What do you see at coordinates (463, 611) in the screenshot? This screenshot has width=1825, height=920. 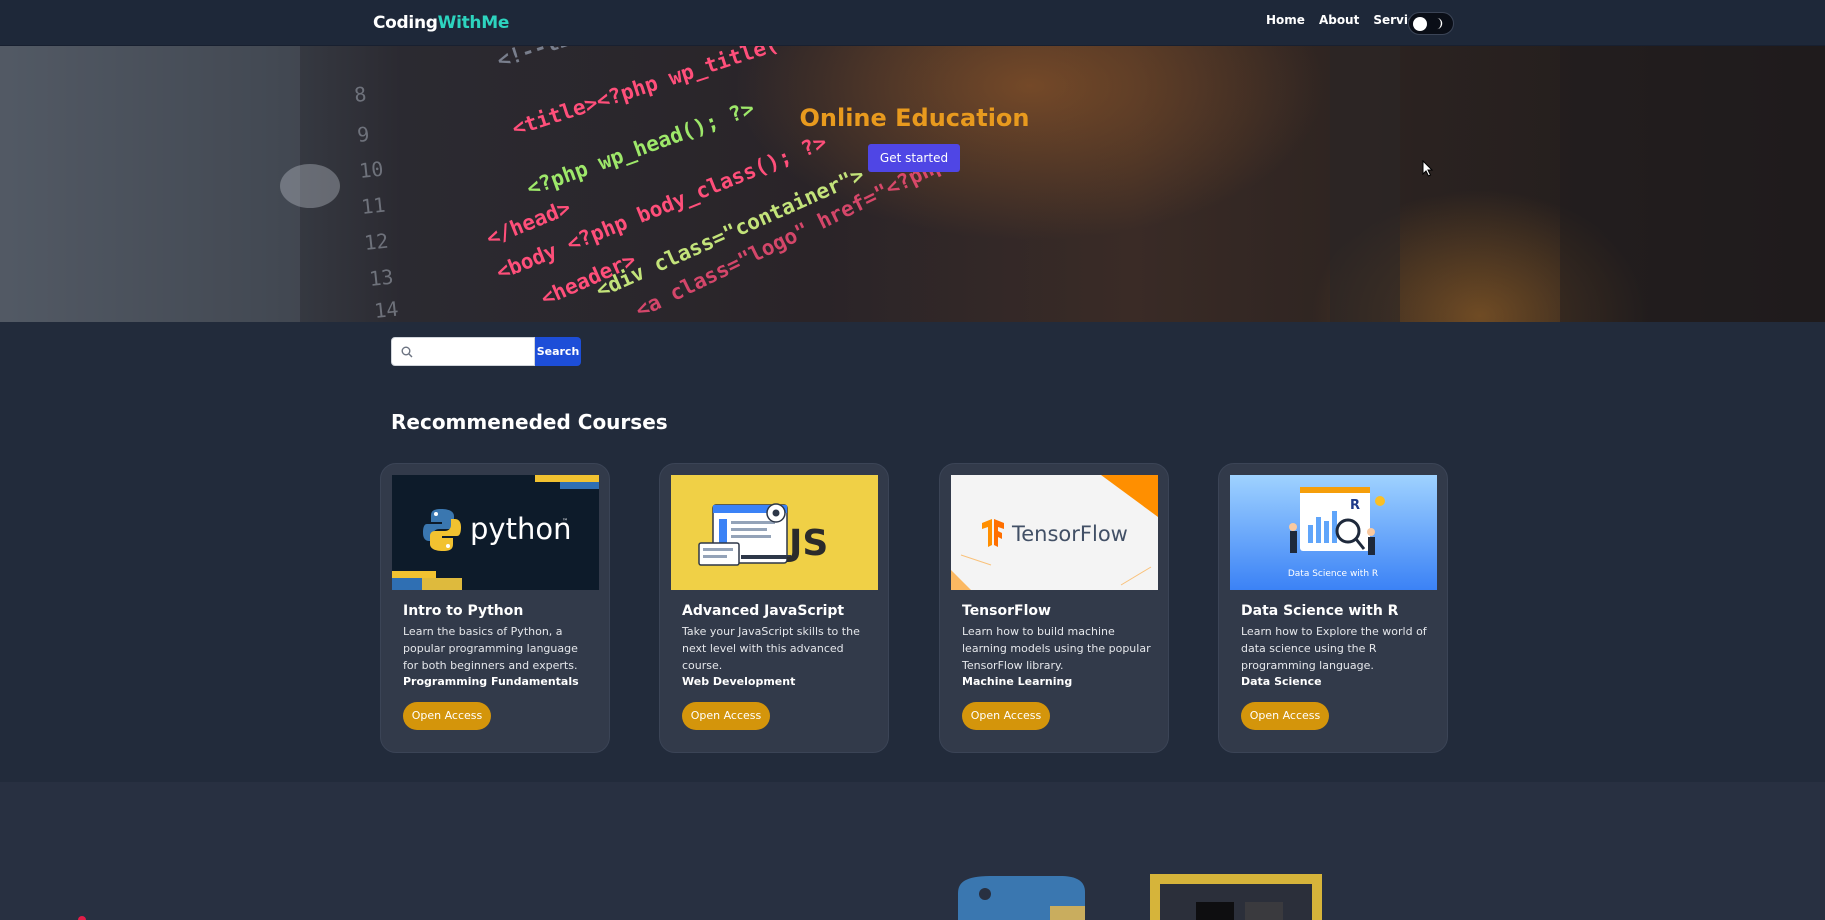 I see `course-title: Intro to Python` at bounding box center [463, 611].